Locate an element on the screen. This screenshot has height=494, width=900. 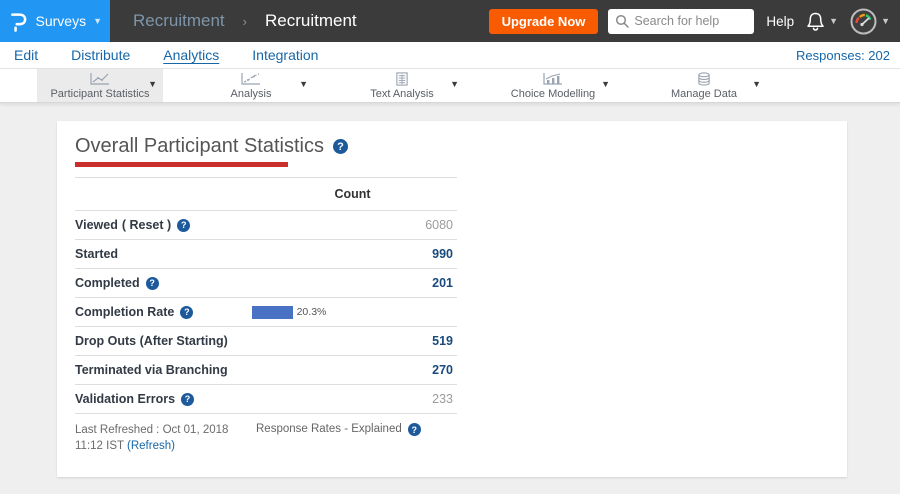
row-label-text: Validation Errors is located at coordinates (125, 399).